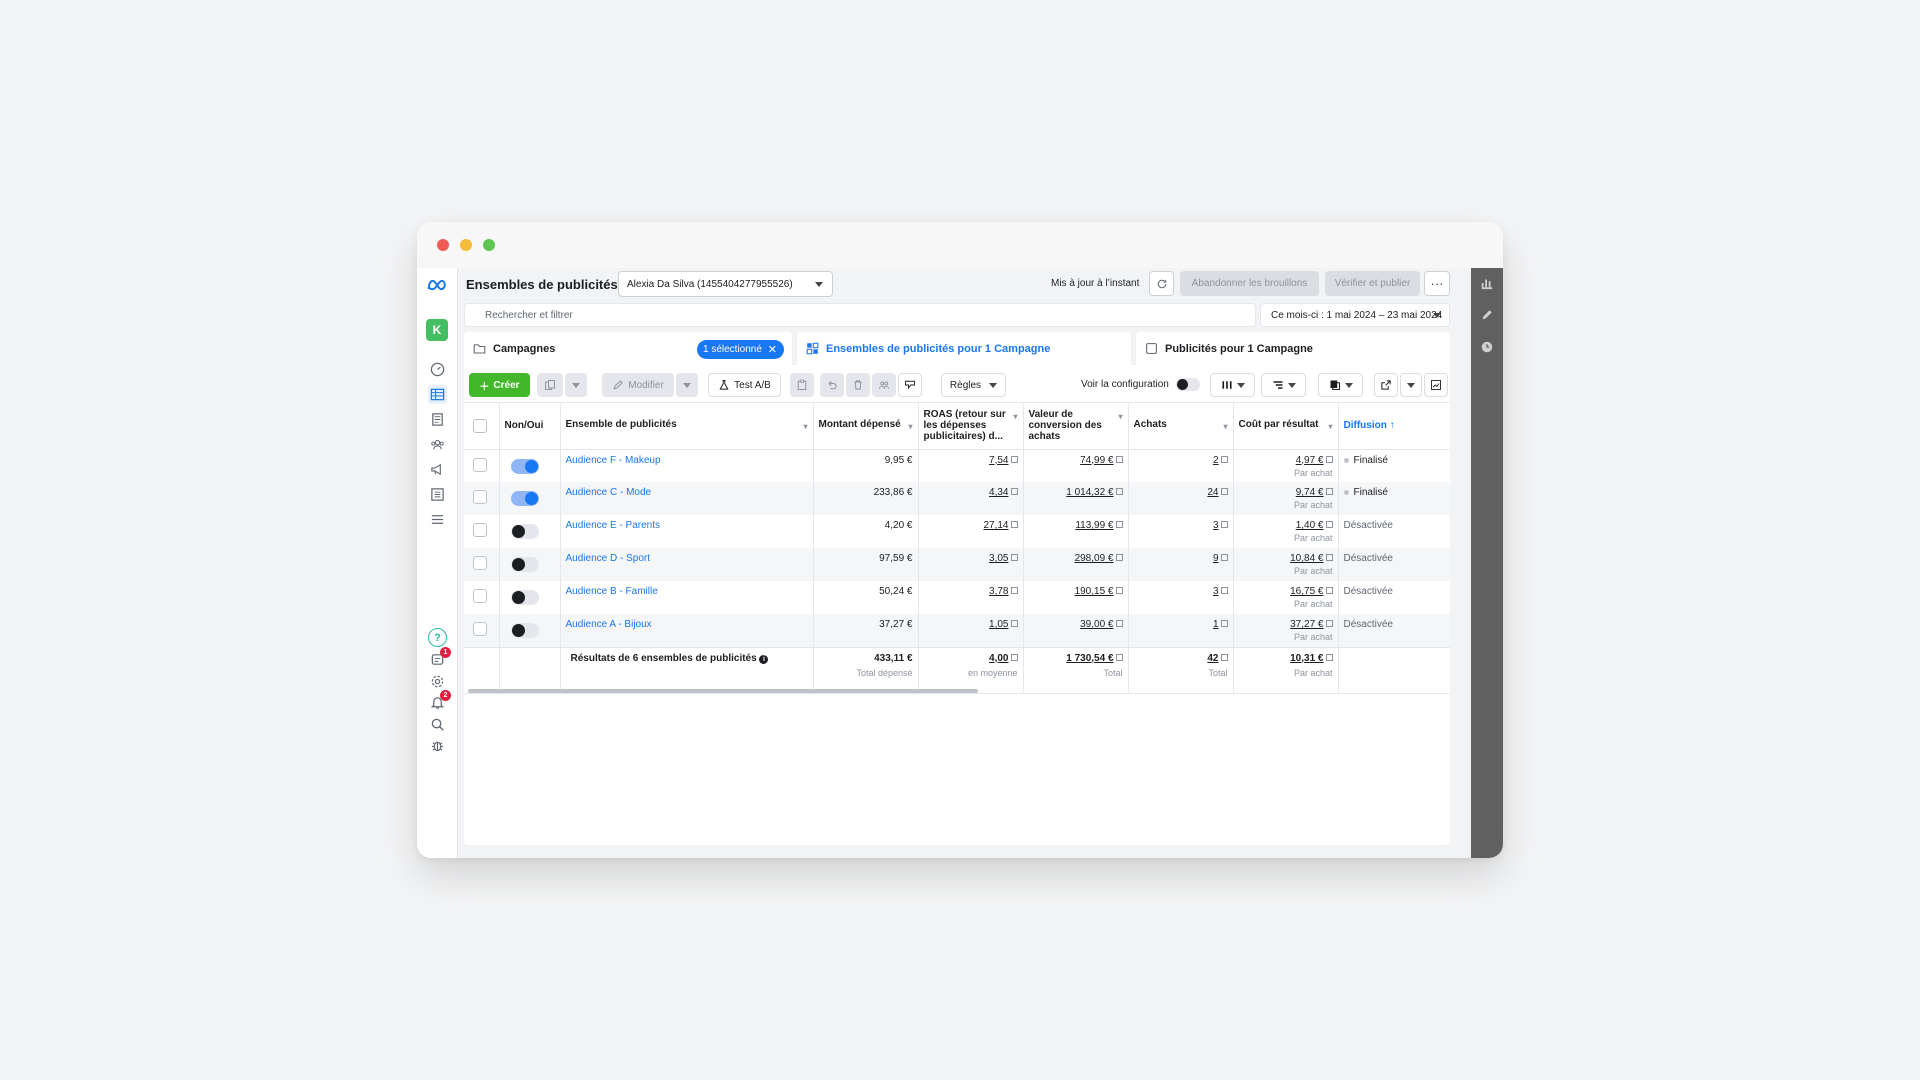  I want to click on adset-name-link: Audience C - Mode, so click(609, 492).